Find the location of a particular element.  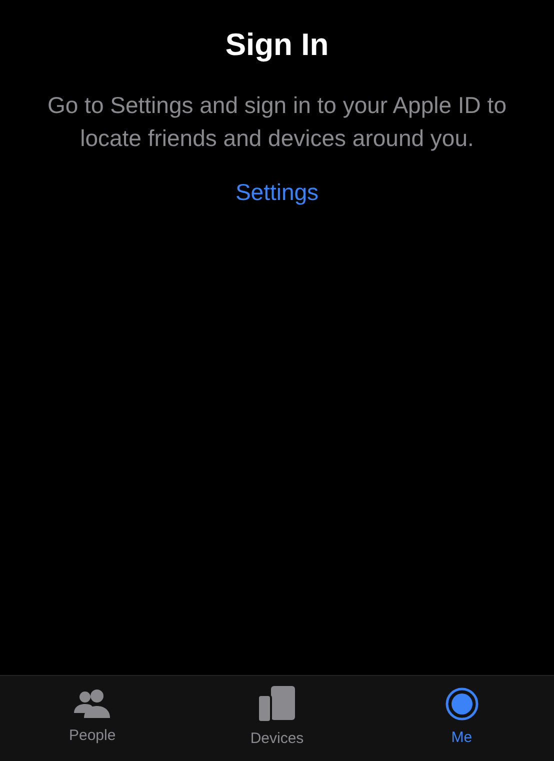

tab: Me is located at coordinates (461, 718).